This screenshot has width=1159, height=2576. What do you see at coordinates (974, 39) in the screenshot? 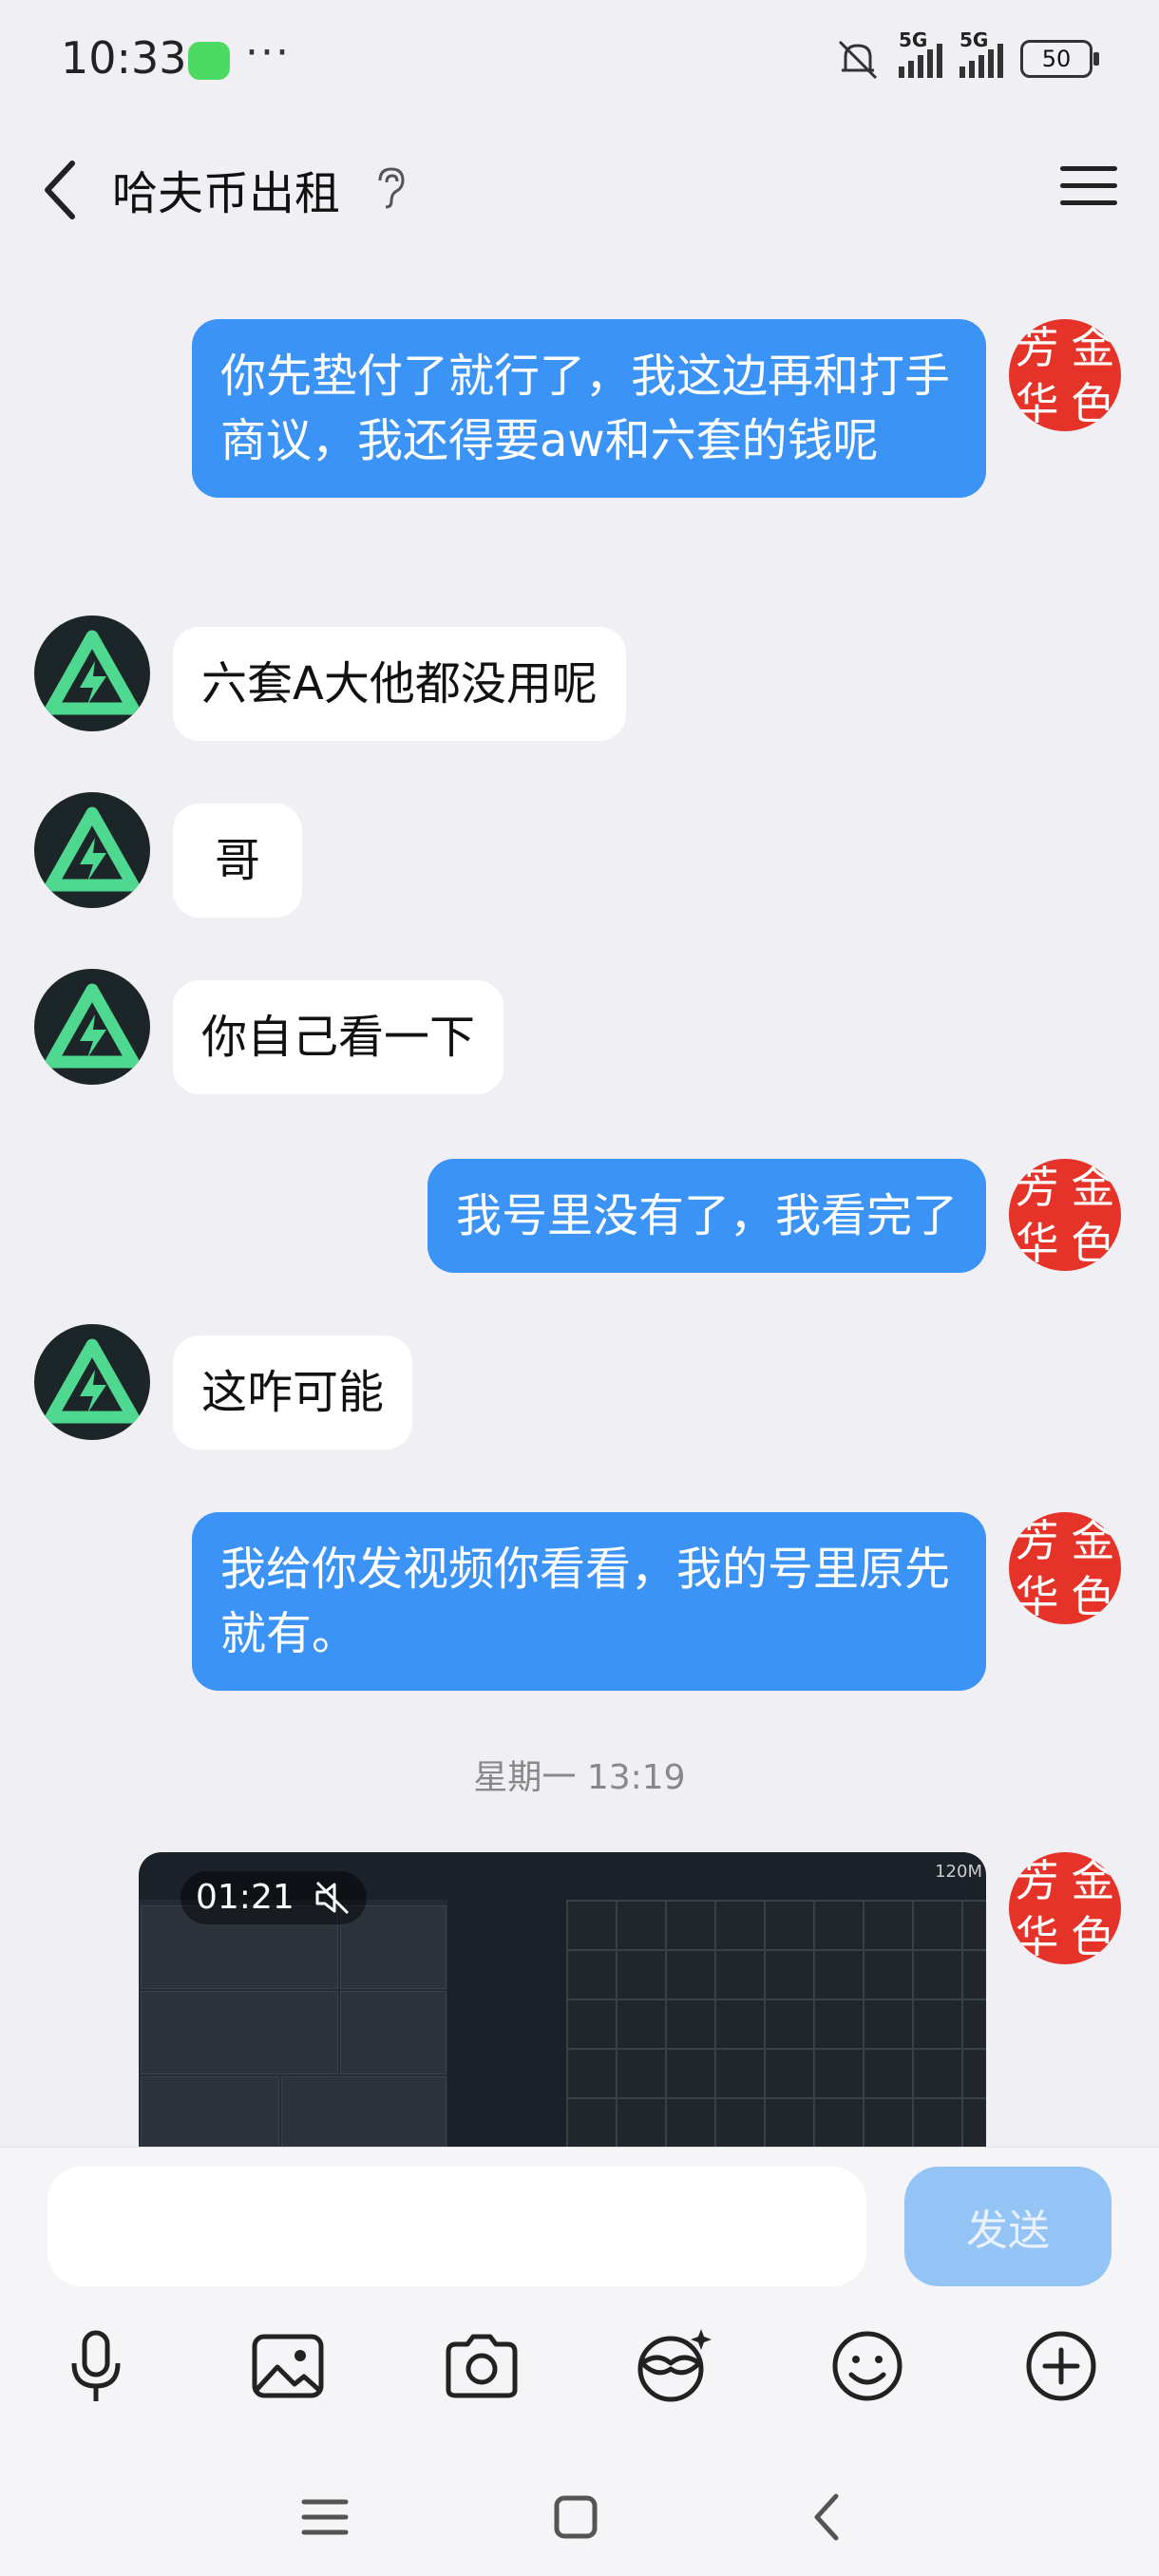
I see `signal-label-2: 5G` at bounding box center [974, 39].